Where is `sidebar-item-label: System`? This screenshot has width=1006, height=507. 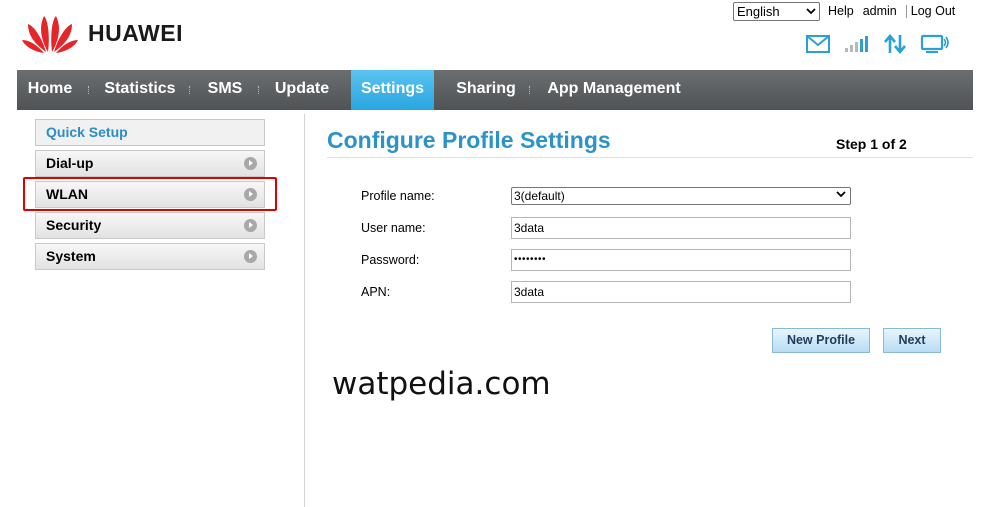 sidebar-item-label: System is located at coordinates (71, 256).